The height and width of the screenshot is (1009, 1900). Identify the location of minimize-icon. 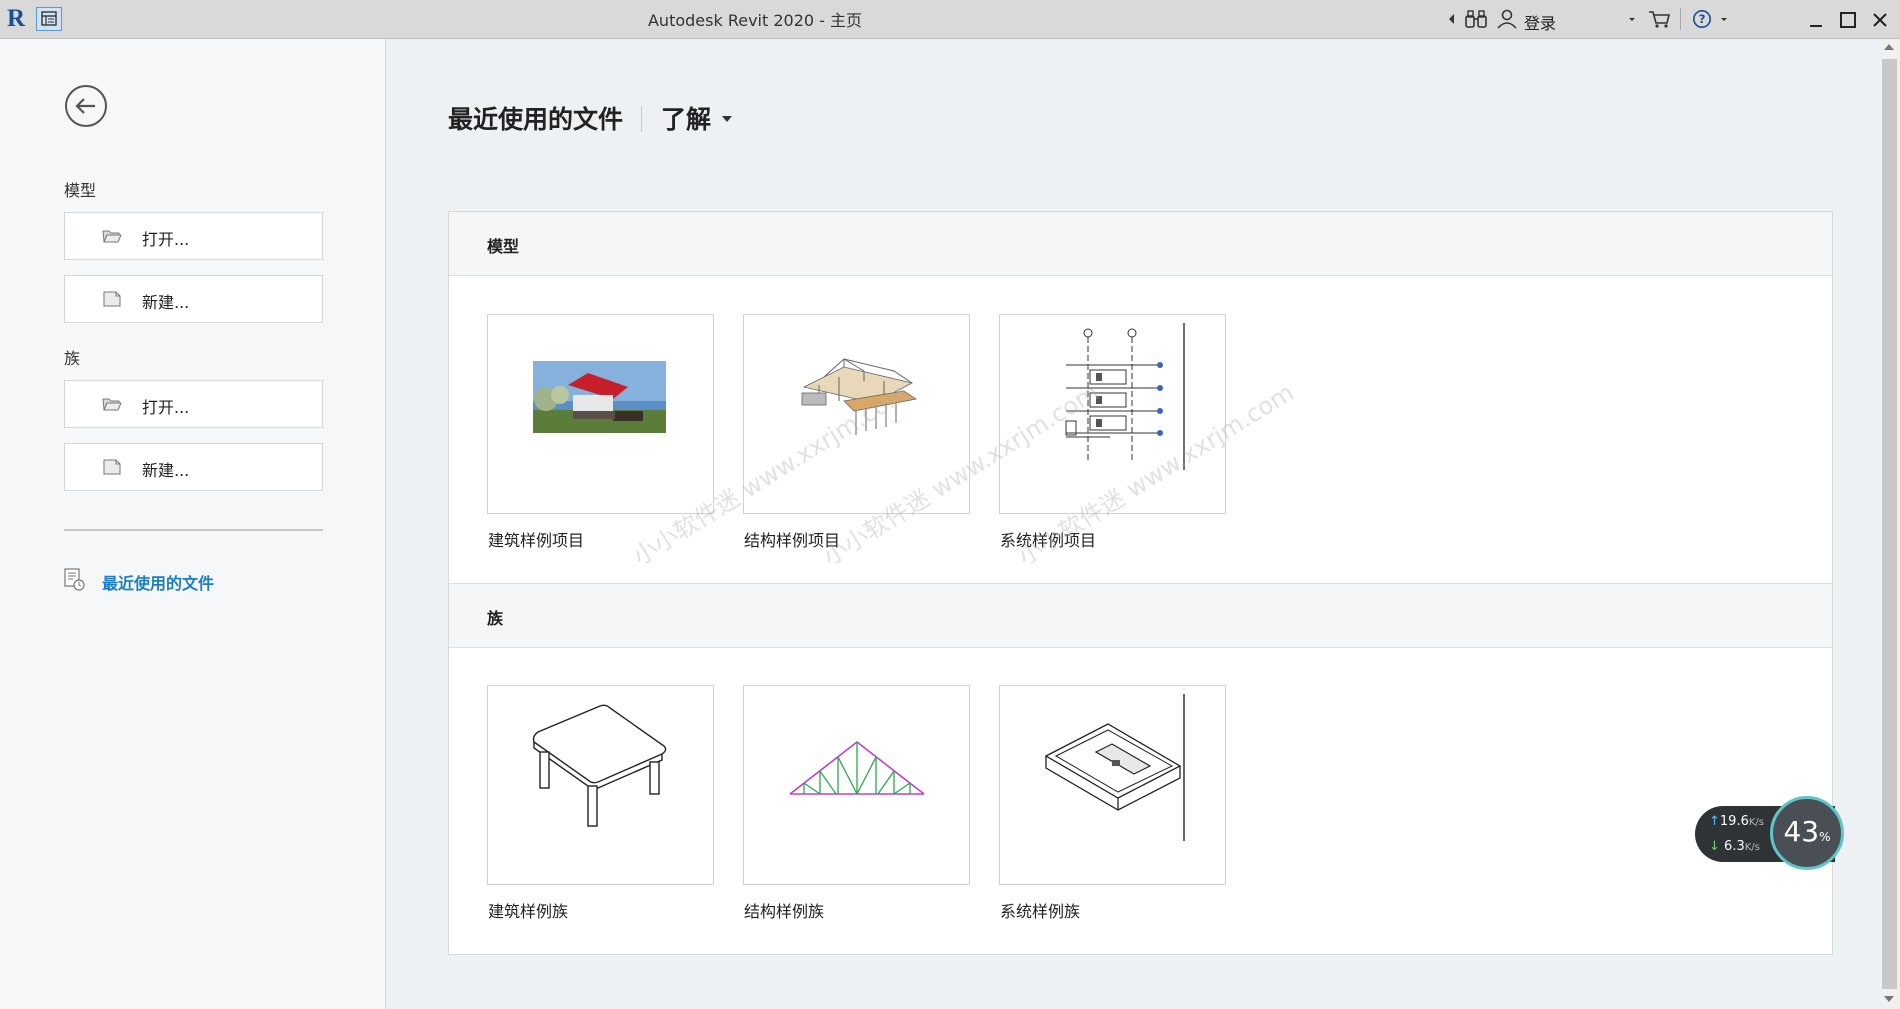
(1816, 20).